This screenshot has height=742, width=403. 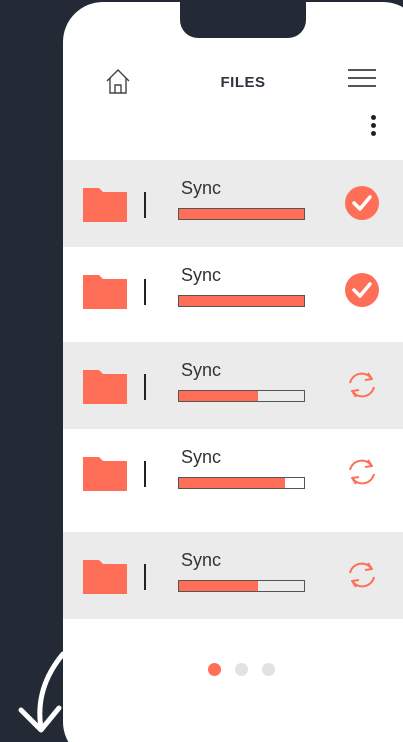 I want to click on page-title: FILES, so click(x=243, y=82).